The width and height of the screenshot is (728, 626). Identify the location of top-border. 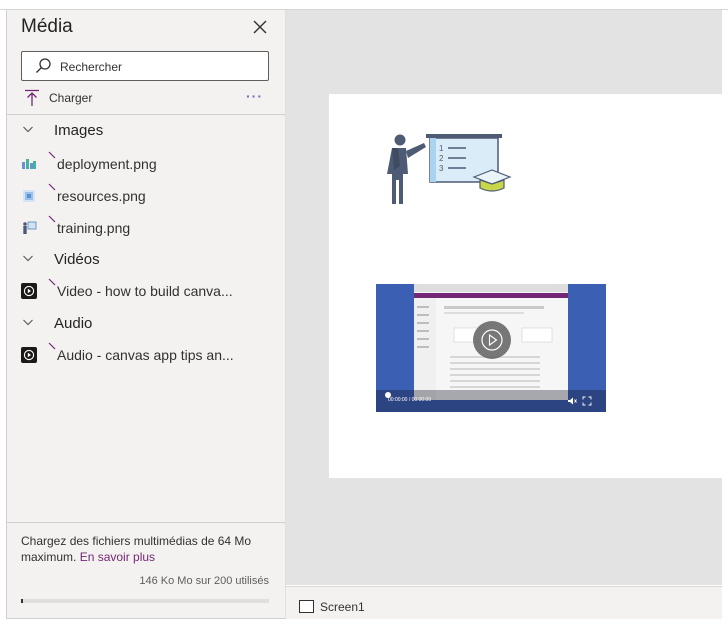
(364, 5).